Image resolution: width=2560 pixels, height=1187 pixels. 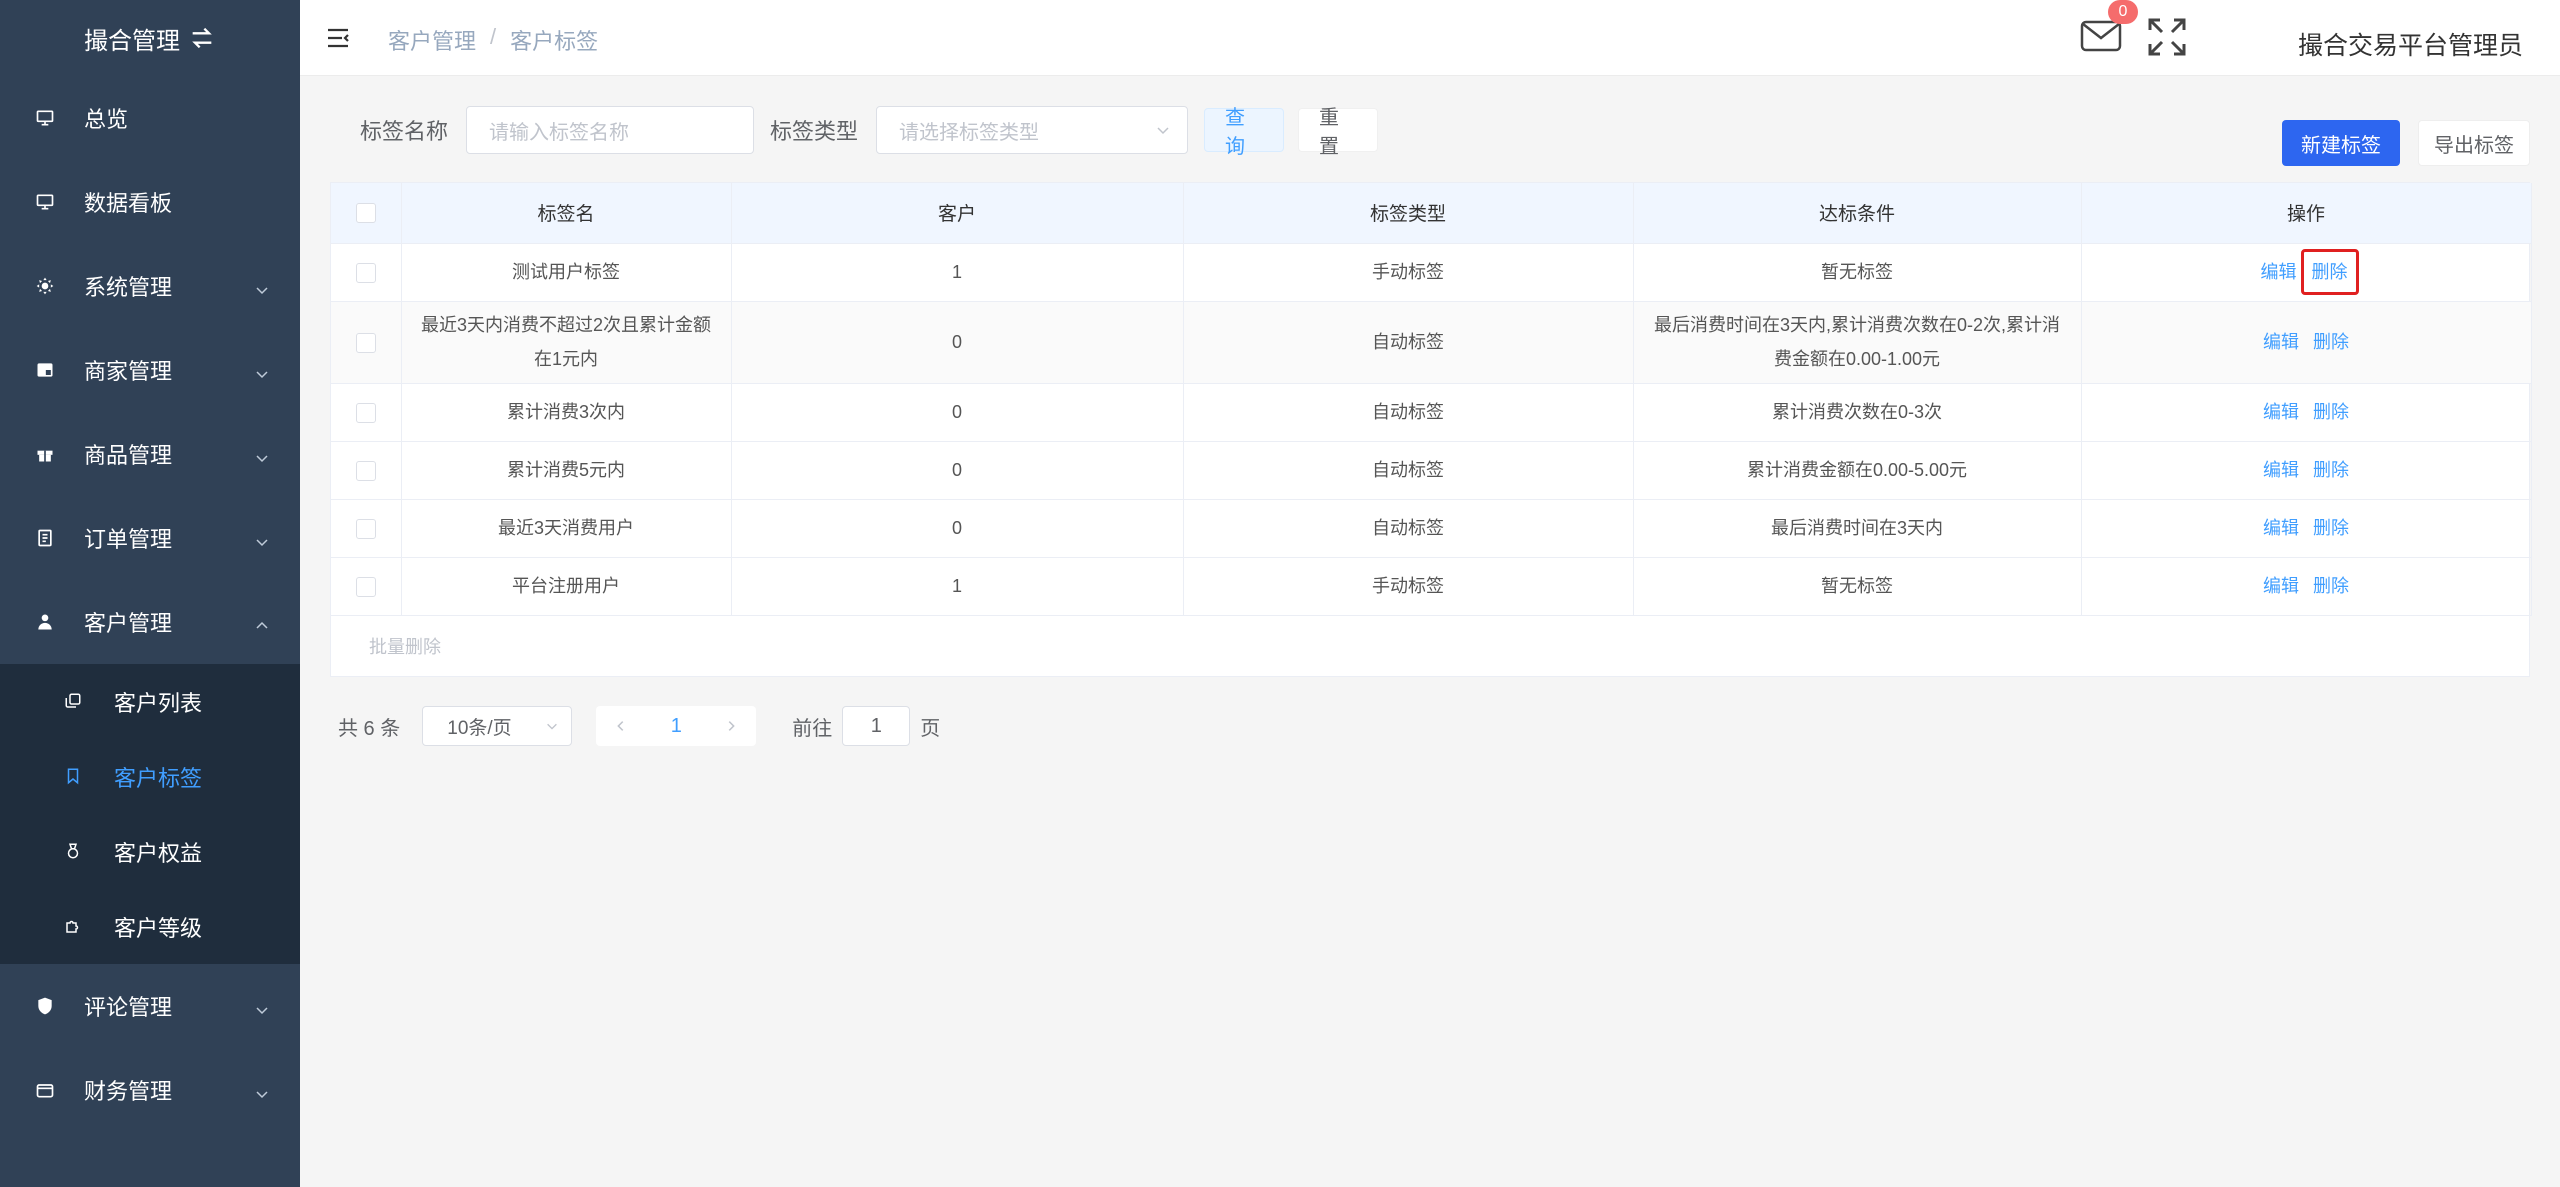 What do you see at coordinates (1032, 130) in the screenshot?
I see `tag-type-select: 请选择标签类型` at bounding box center [1032, 130].